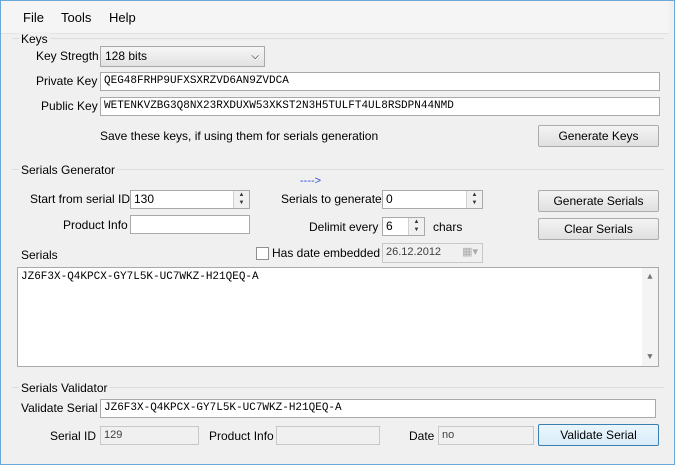 This screenshot has width=675, height=465. What do you see at coordinates (39, 255) in the screenshot?
I see `serials-label: Serials` at bounding box center [39, 255].